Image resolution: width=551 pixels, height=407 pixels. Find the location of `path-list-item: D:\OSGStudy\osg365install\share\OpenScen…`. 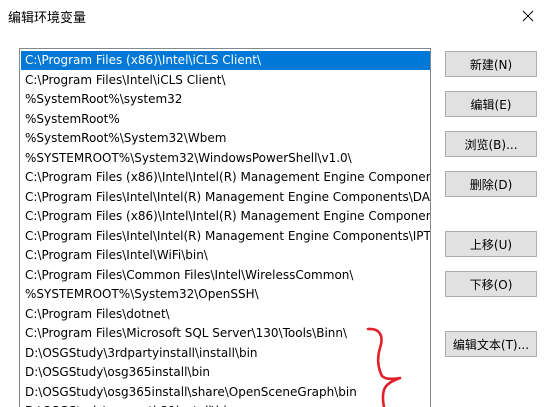

path-list-item: D:\OSGStudy\osg365install\share\OpenScen… is located at coordinates (225, 392).